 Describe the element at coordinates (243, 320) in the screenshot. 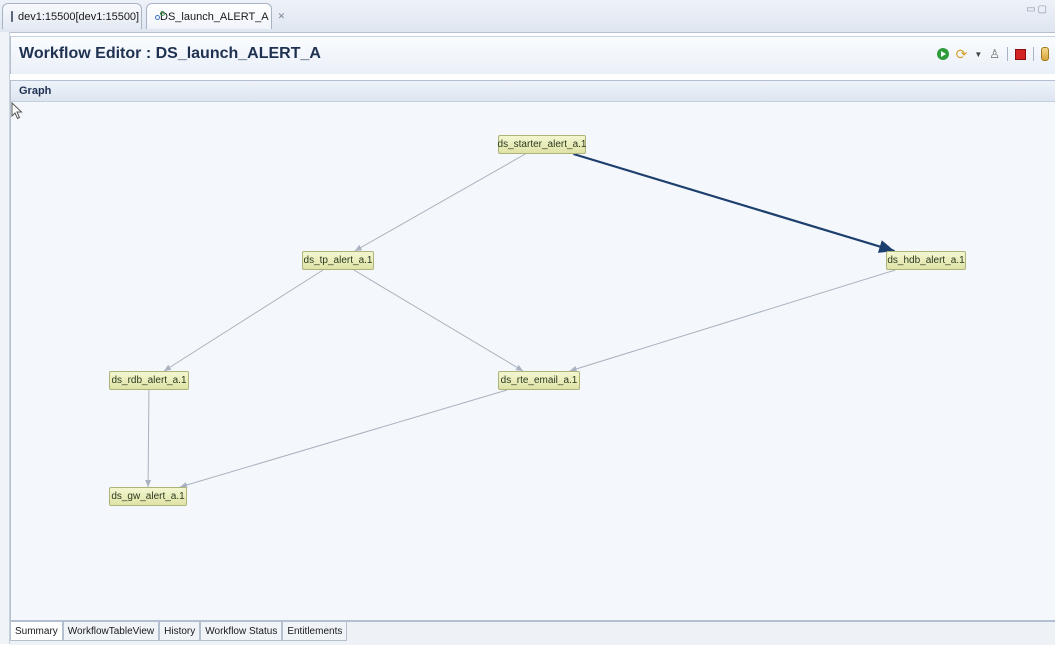

I see `graph-edge-tp-to-rdb` at that location.